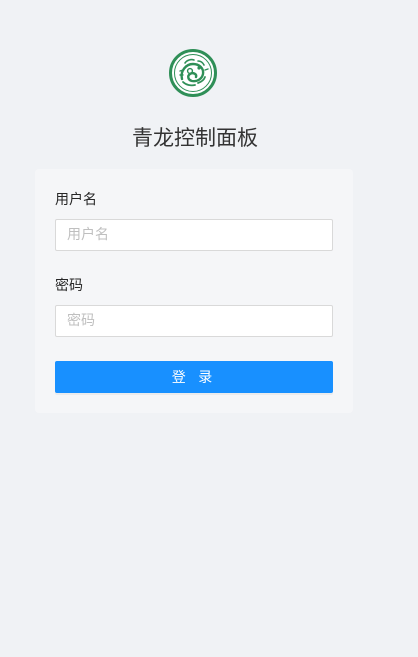 The image size is (418, 657). What do you see at coordinates (69, 286) in the screenshot?
I see `password-label: 密码` at bounding box center [69, 286].